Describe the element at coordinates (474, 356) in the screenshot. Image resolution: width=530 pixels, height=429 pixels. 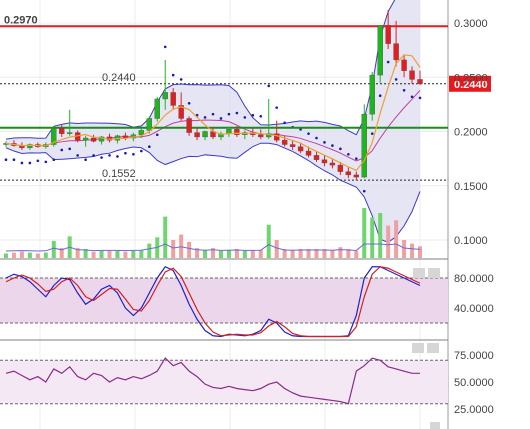
I see `rsi-tick: 75.0000` at that location.